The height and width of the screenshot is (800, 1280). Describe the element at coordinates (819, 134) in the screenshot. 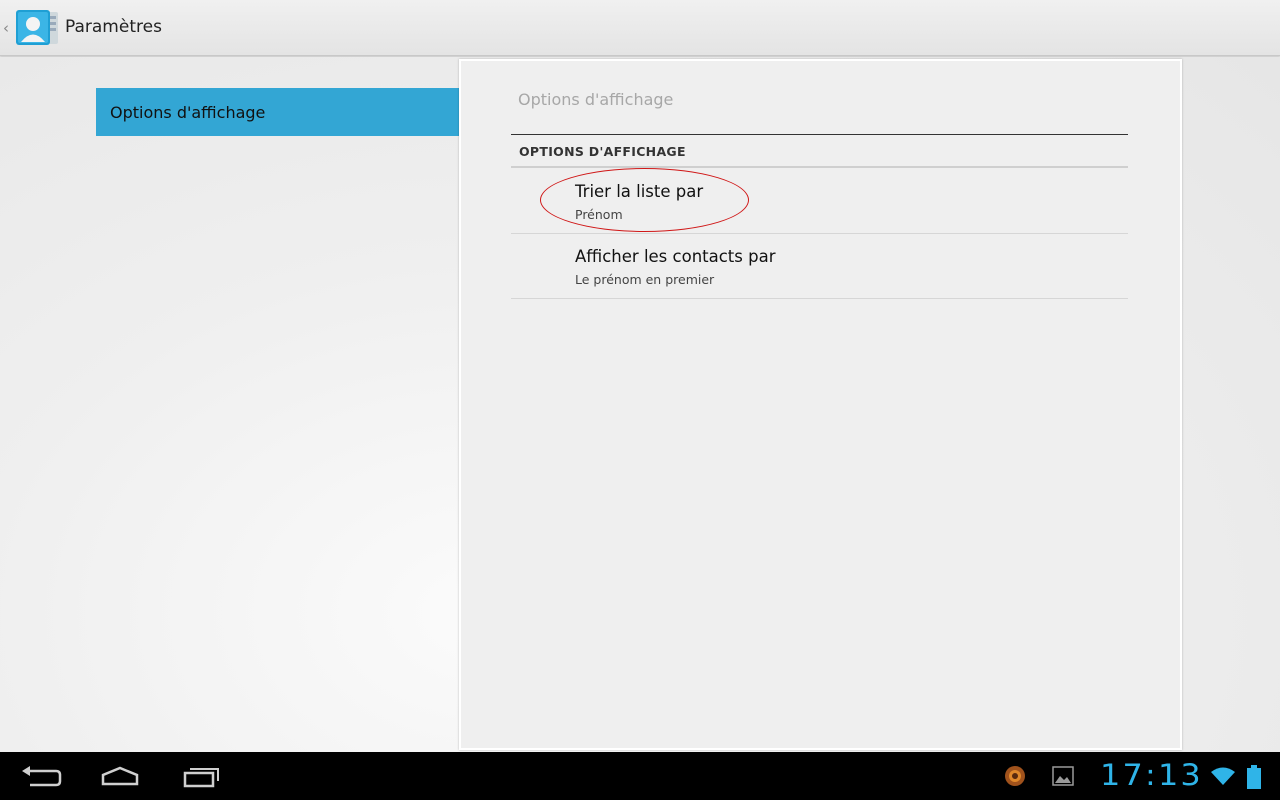

I see `breadcrumb-divider` at that location.